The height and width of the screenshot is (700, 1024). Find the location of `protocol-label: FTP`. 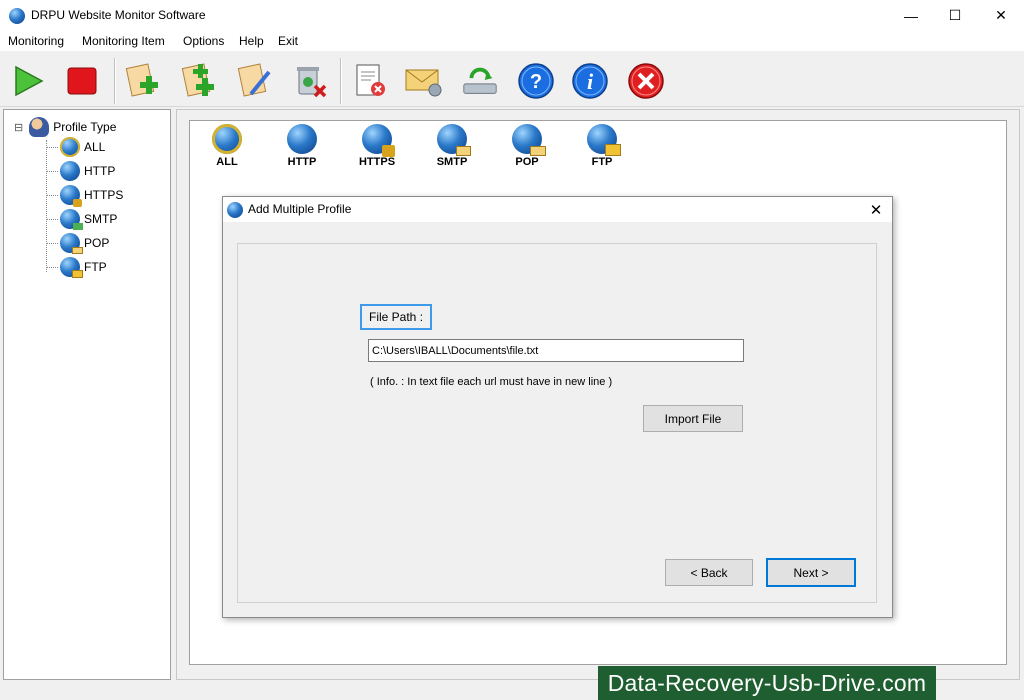

protocol-label: FTP is located at coordinates (602, 162).